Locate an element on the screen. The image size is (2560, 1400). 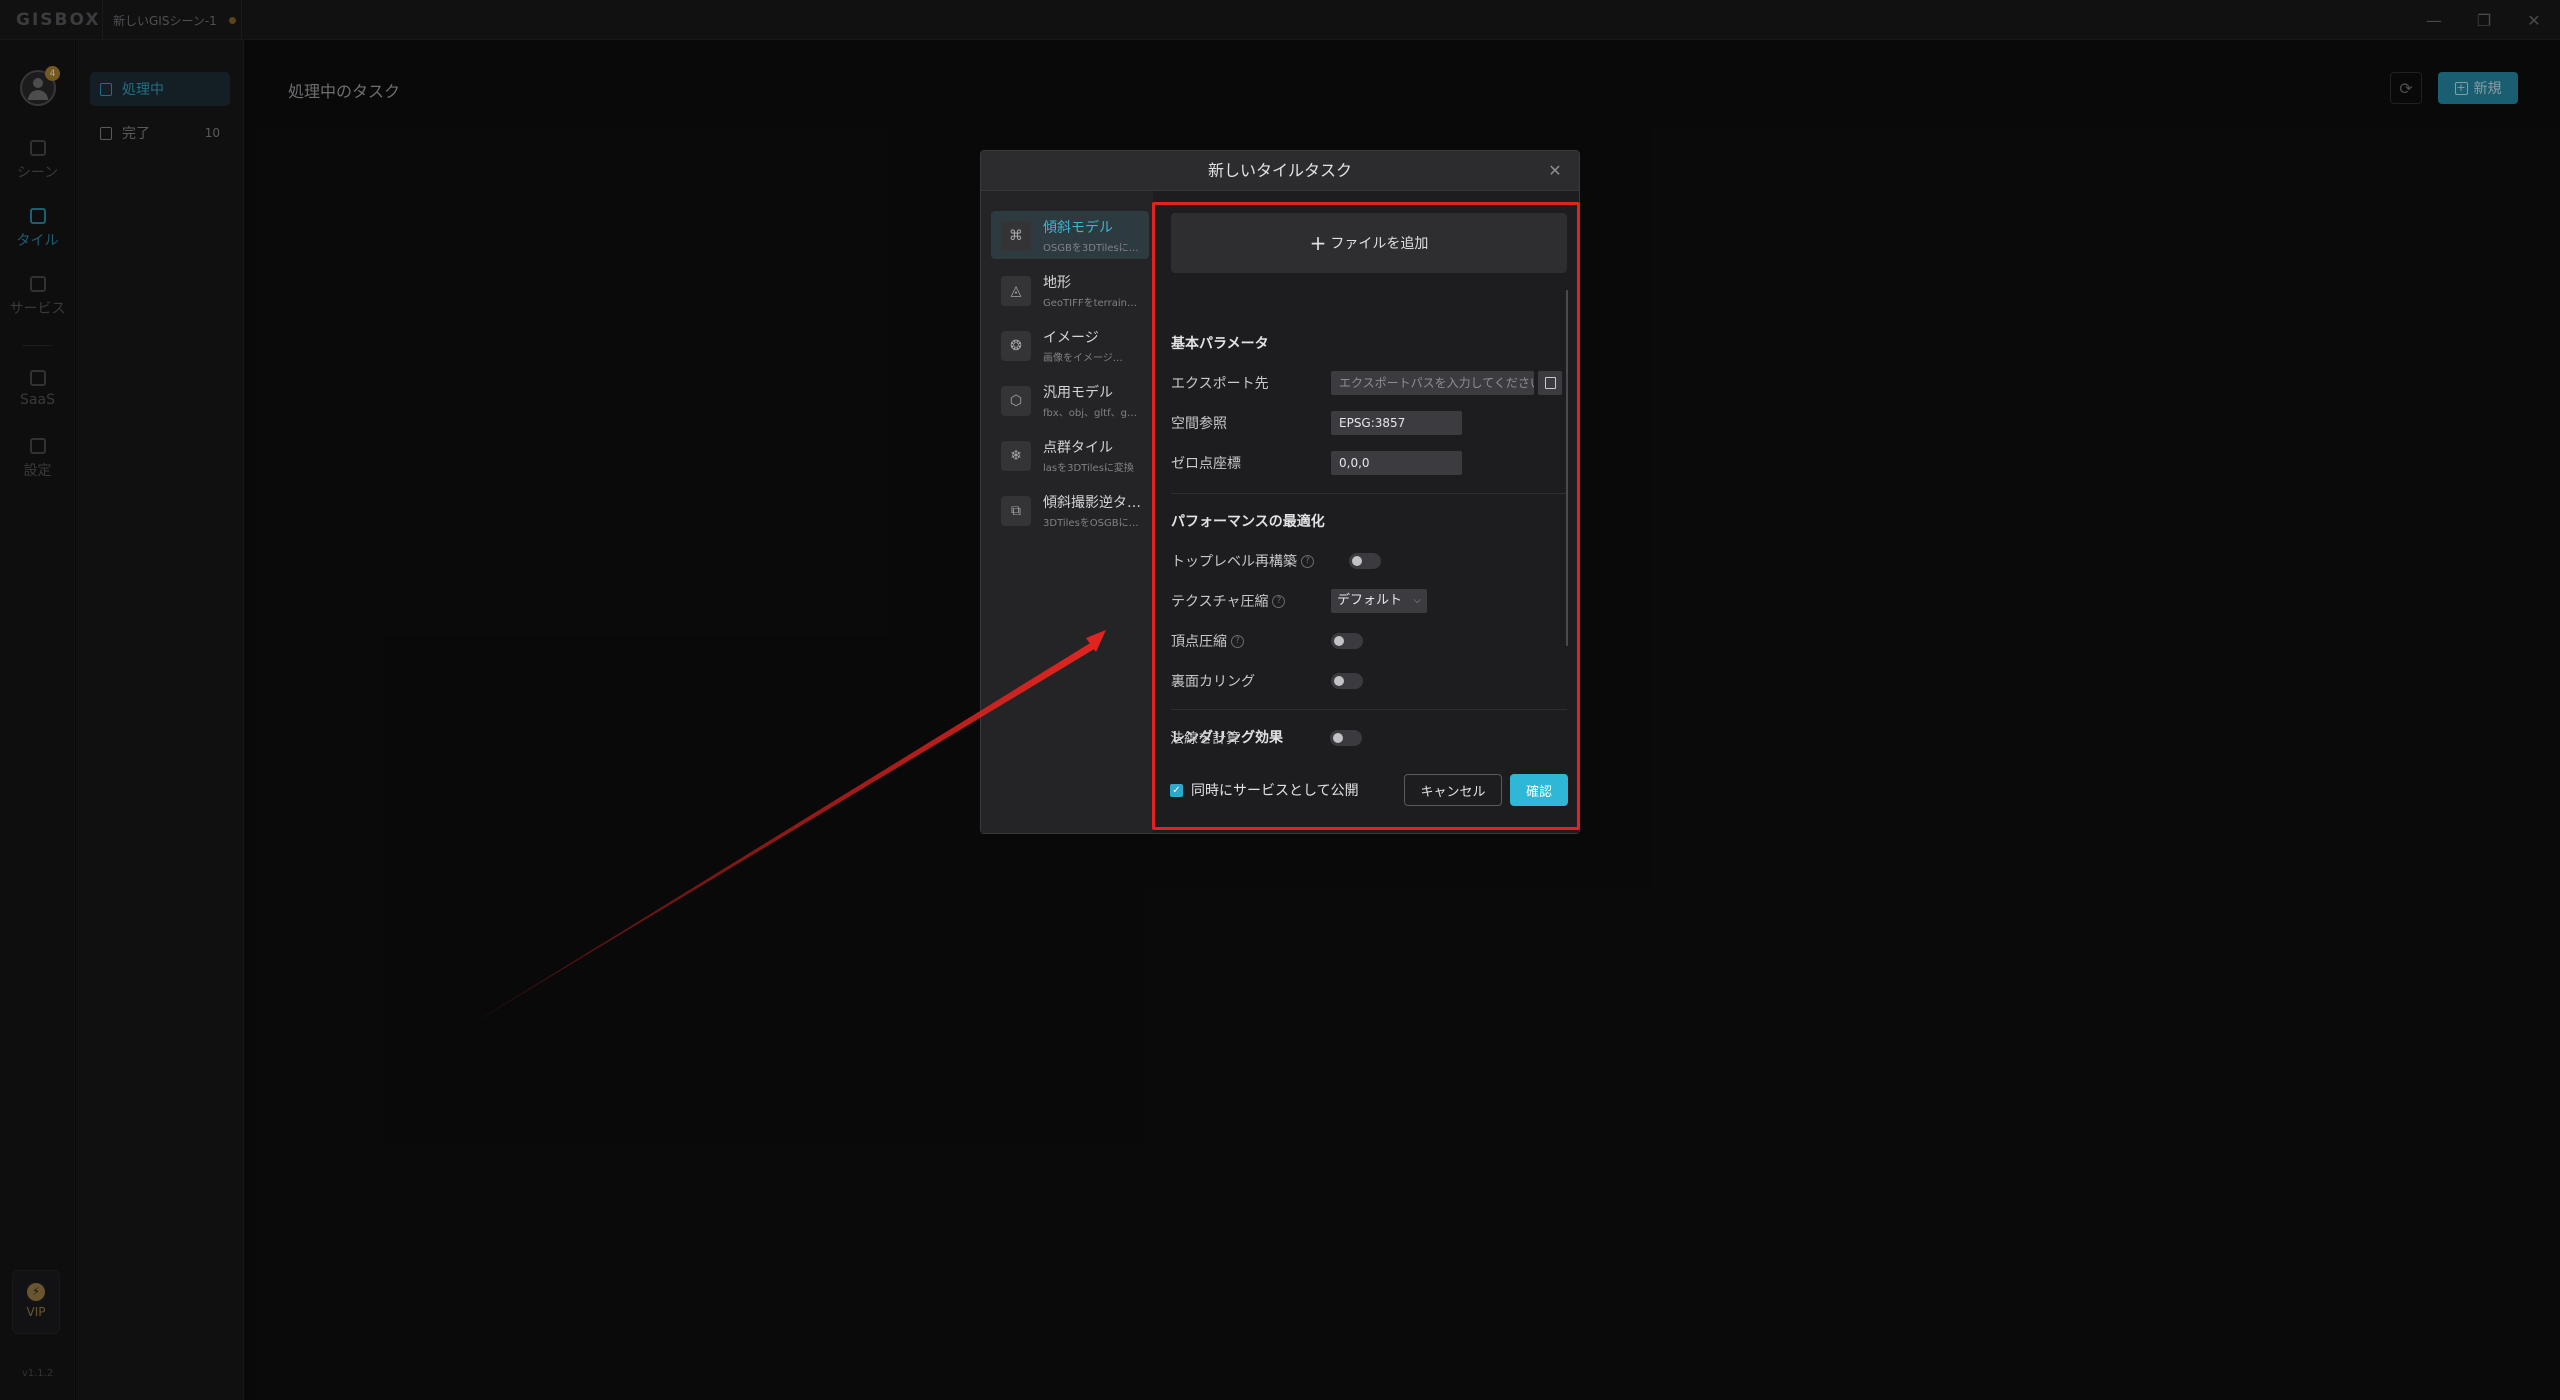
cube-icon: ⬡ is located at coordinates (1016, 401).